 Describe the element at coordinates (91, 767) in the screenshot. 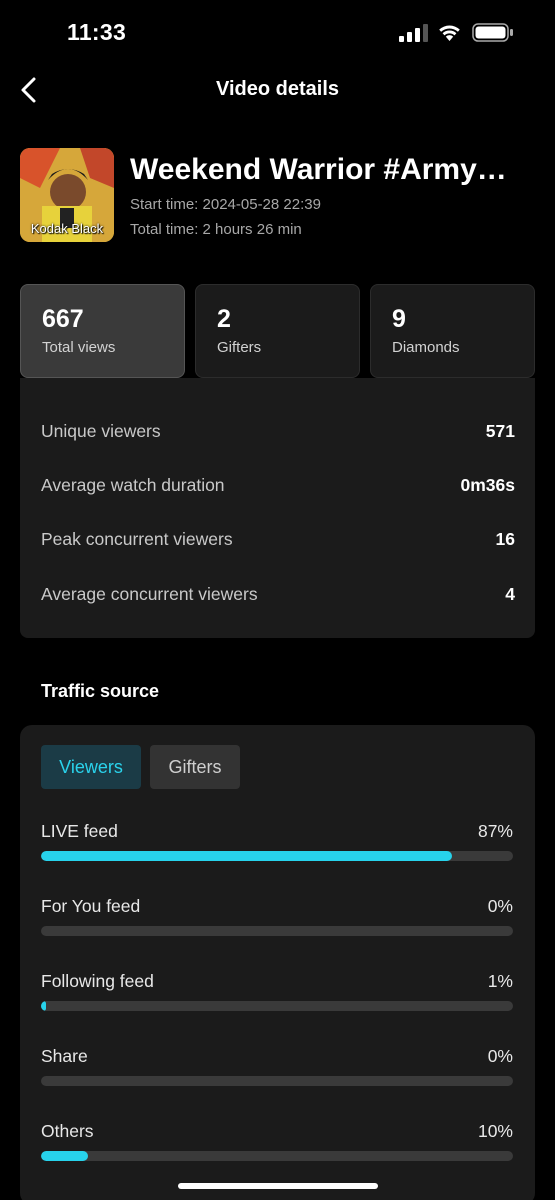

I see `tab-viewers: Viewers` at that location.